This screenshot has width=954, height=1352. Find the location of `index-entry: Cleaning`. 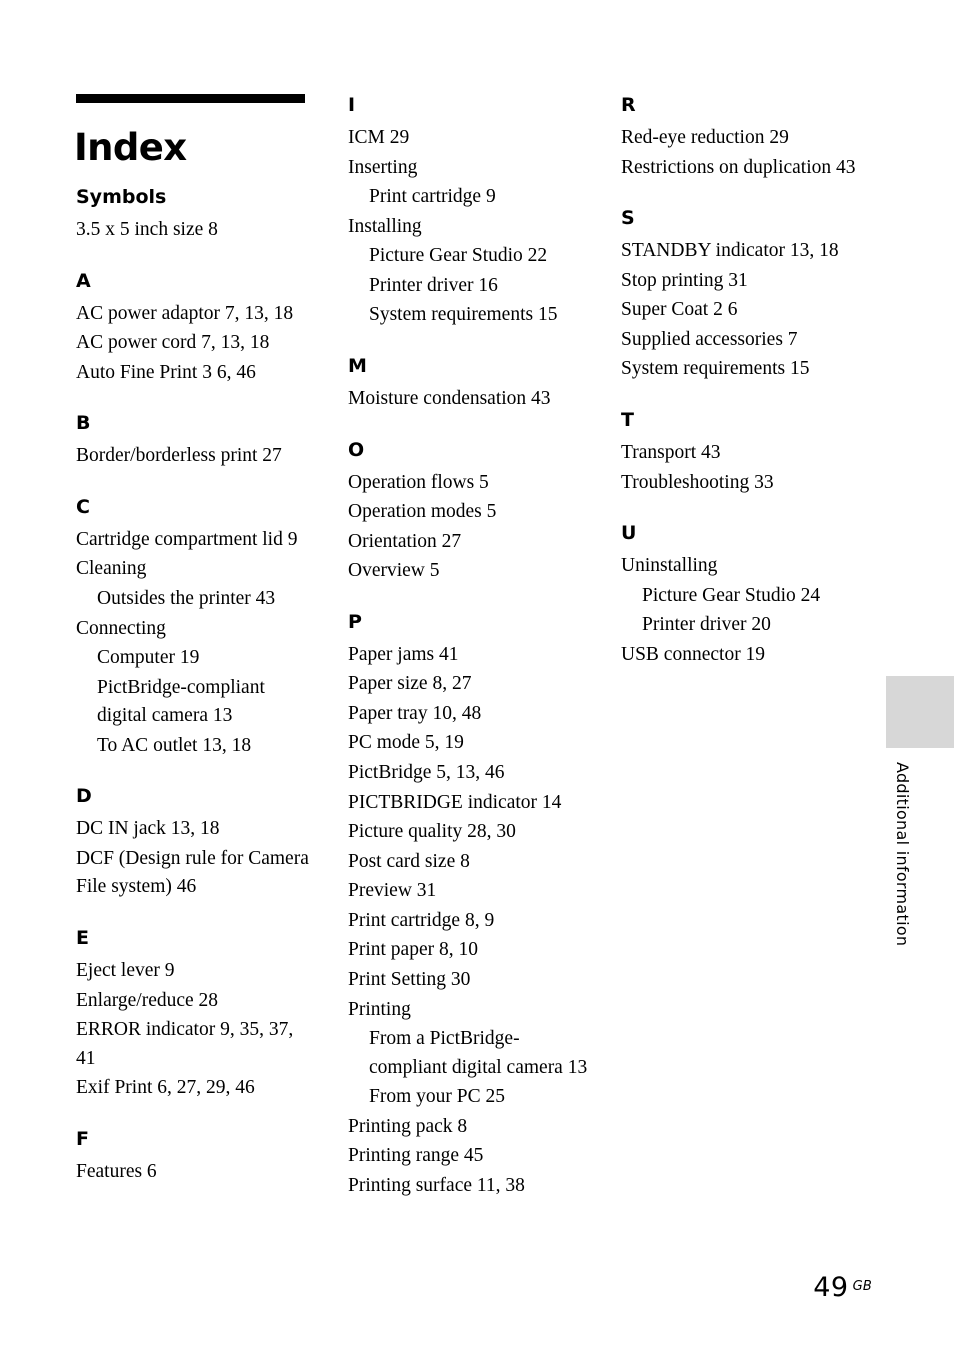

index-entry: Cleaning is located at coordinates (111, 569).